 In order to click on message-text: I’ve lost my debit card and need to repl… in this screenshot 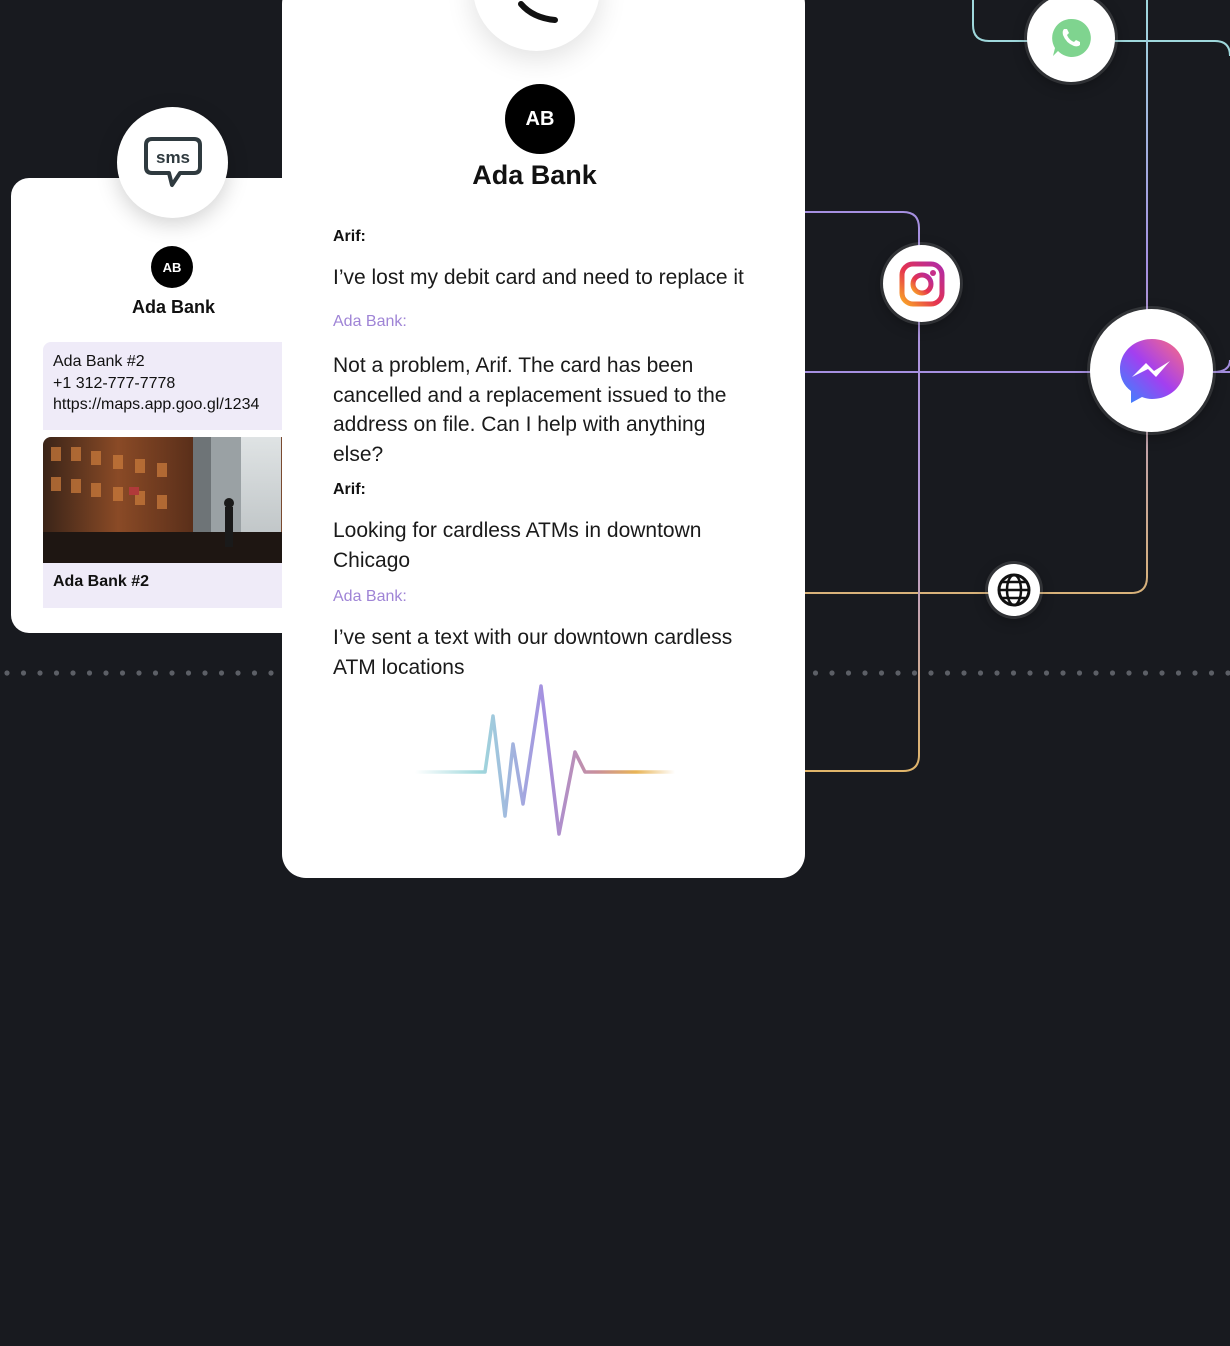, I will do `click(538, 277)`.